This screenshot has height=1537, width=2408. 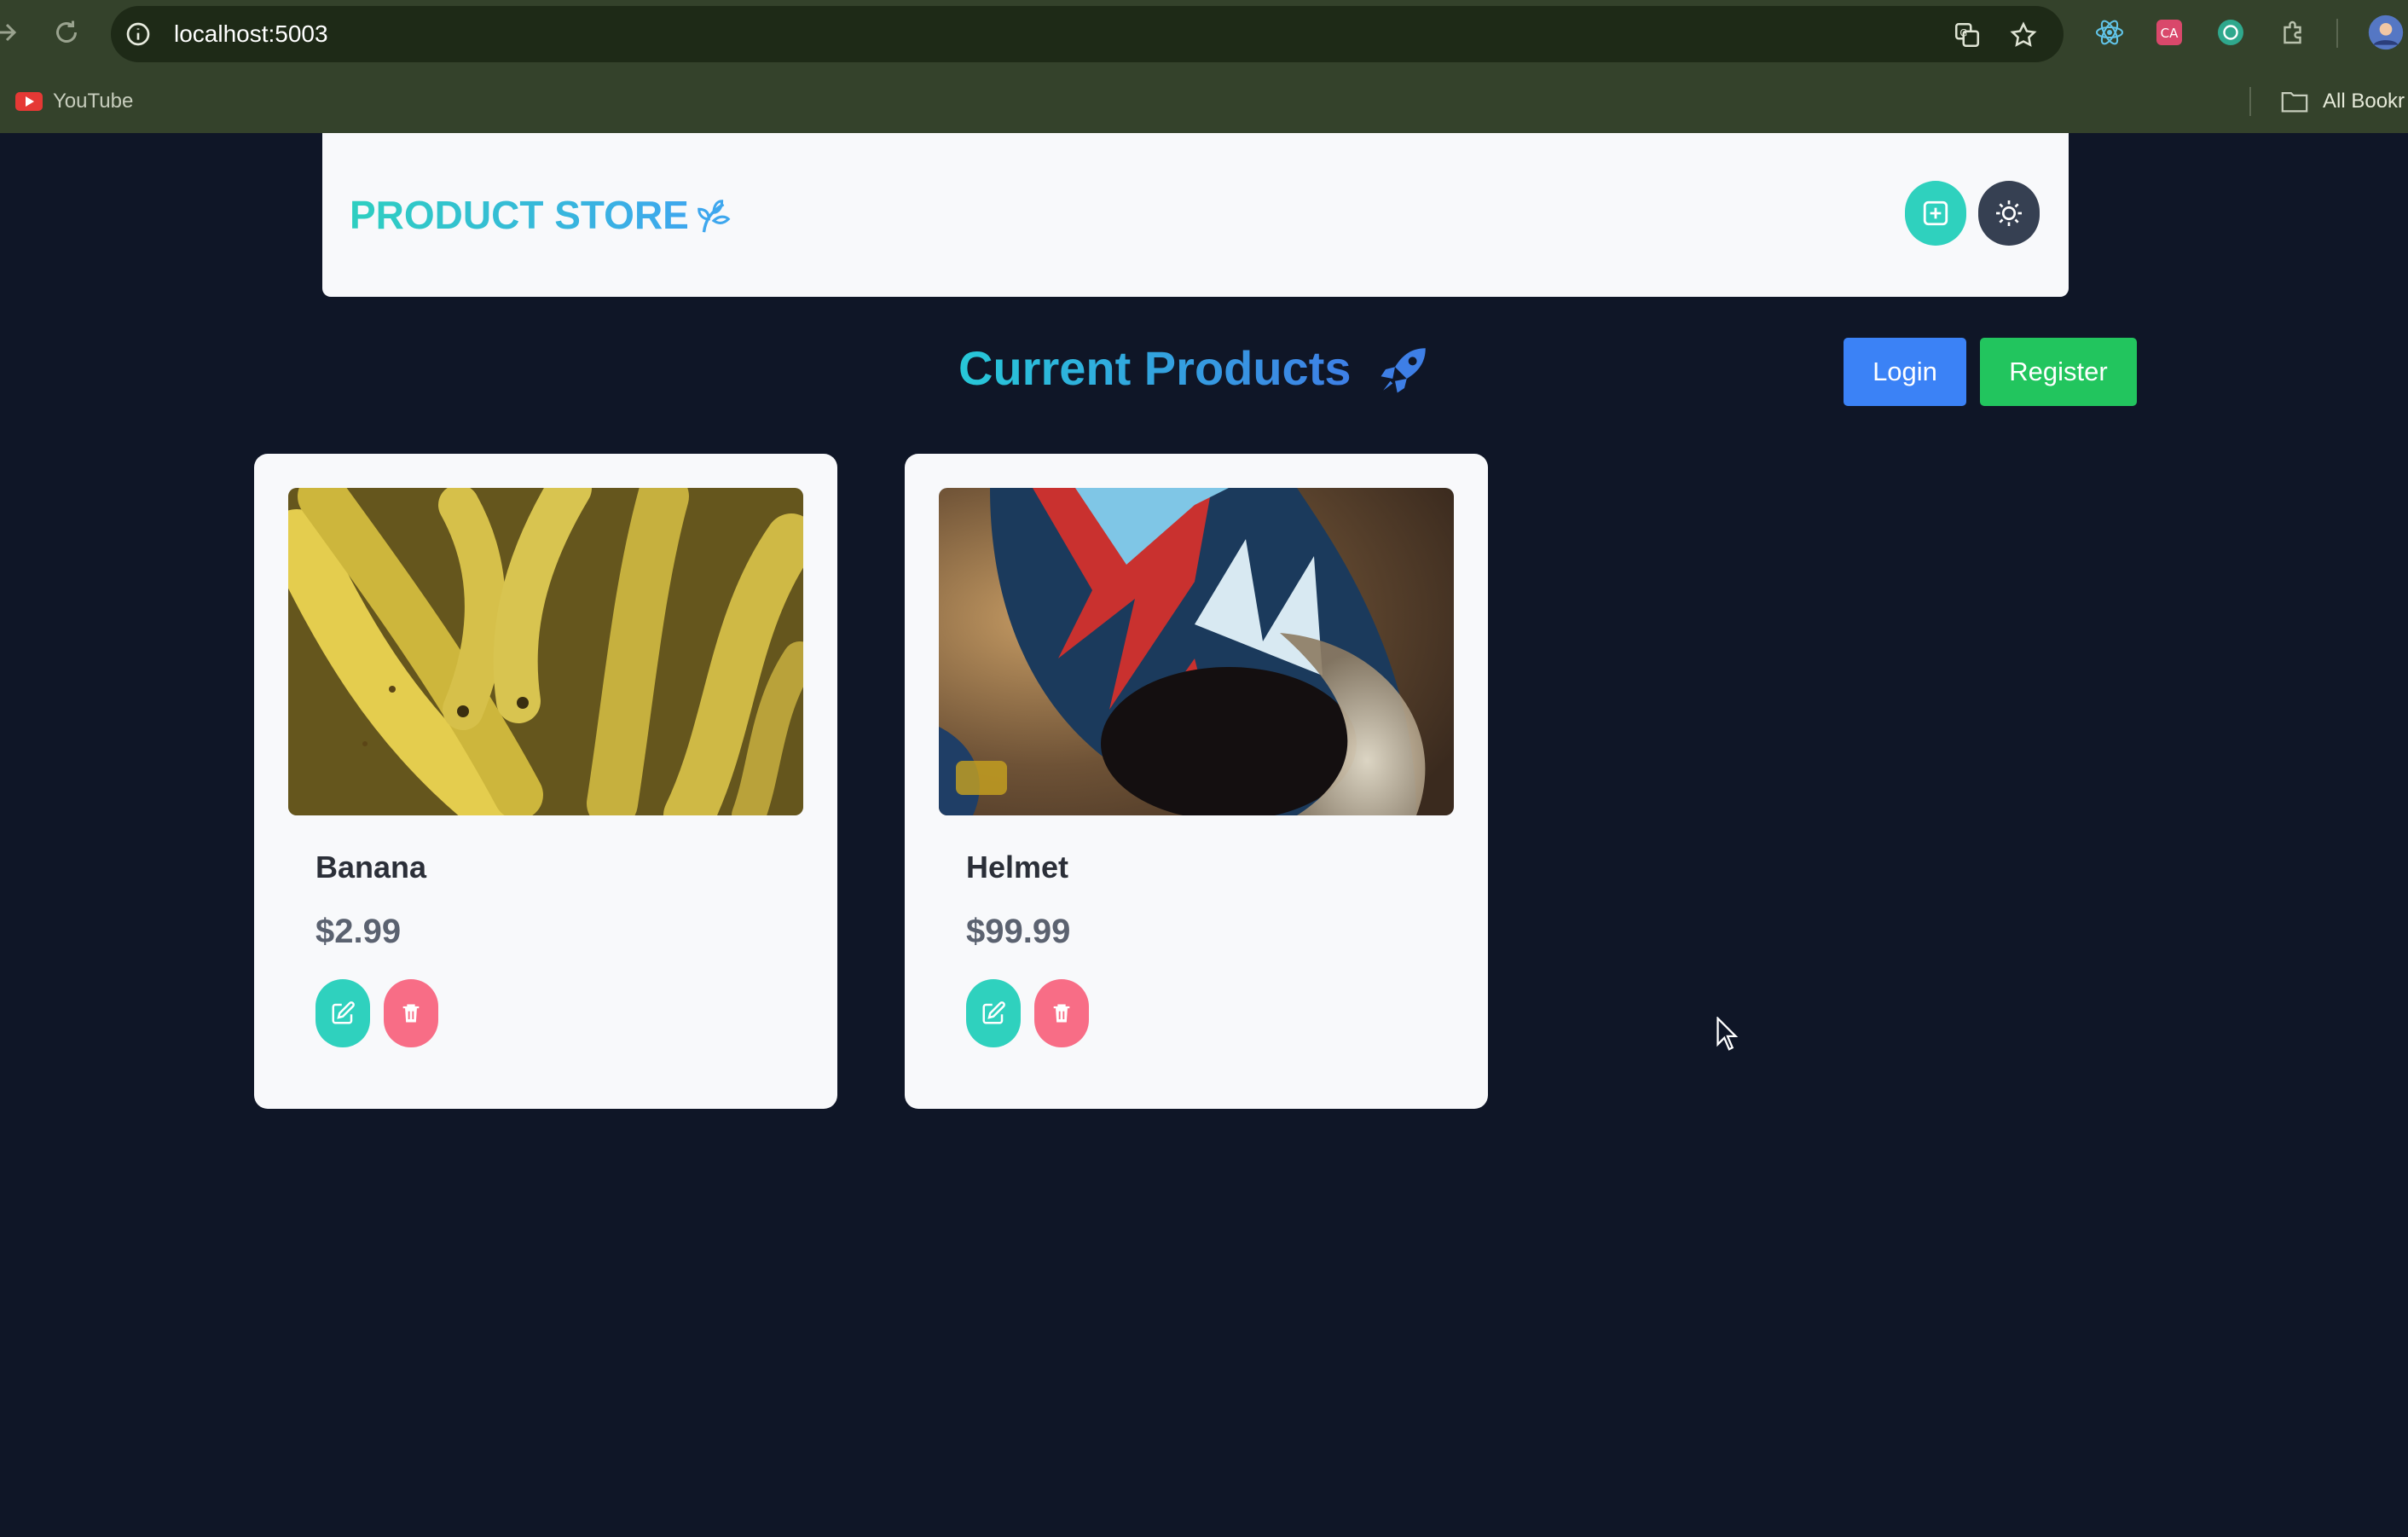 I want to click on product-price: $2.99, so click(x=358, y=931).